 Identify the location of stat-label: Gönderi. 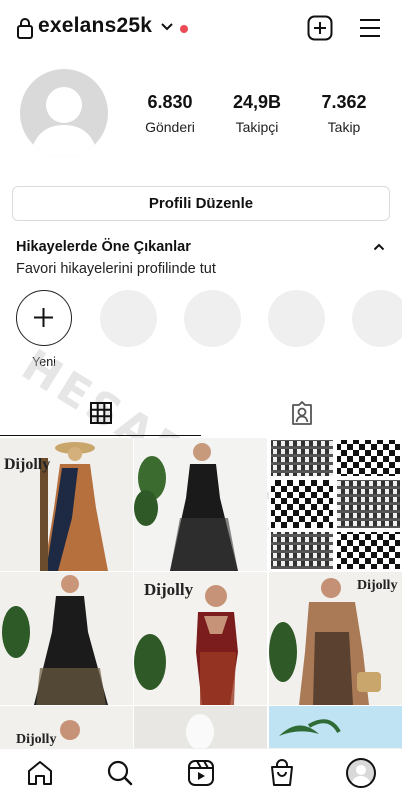
(170, 127).